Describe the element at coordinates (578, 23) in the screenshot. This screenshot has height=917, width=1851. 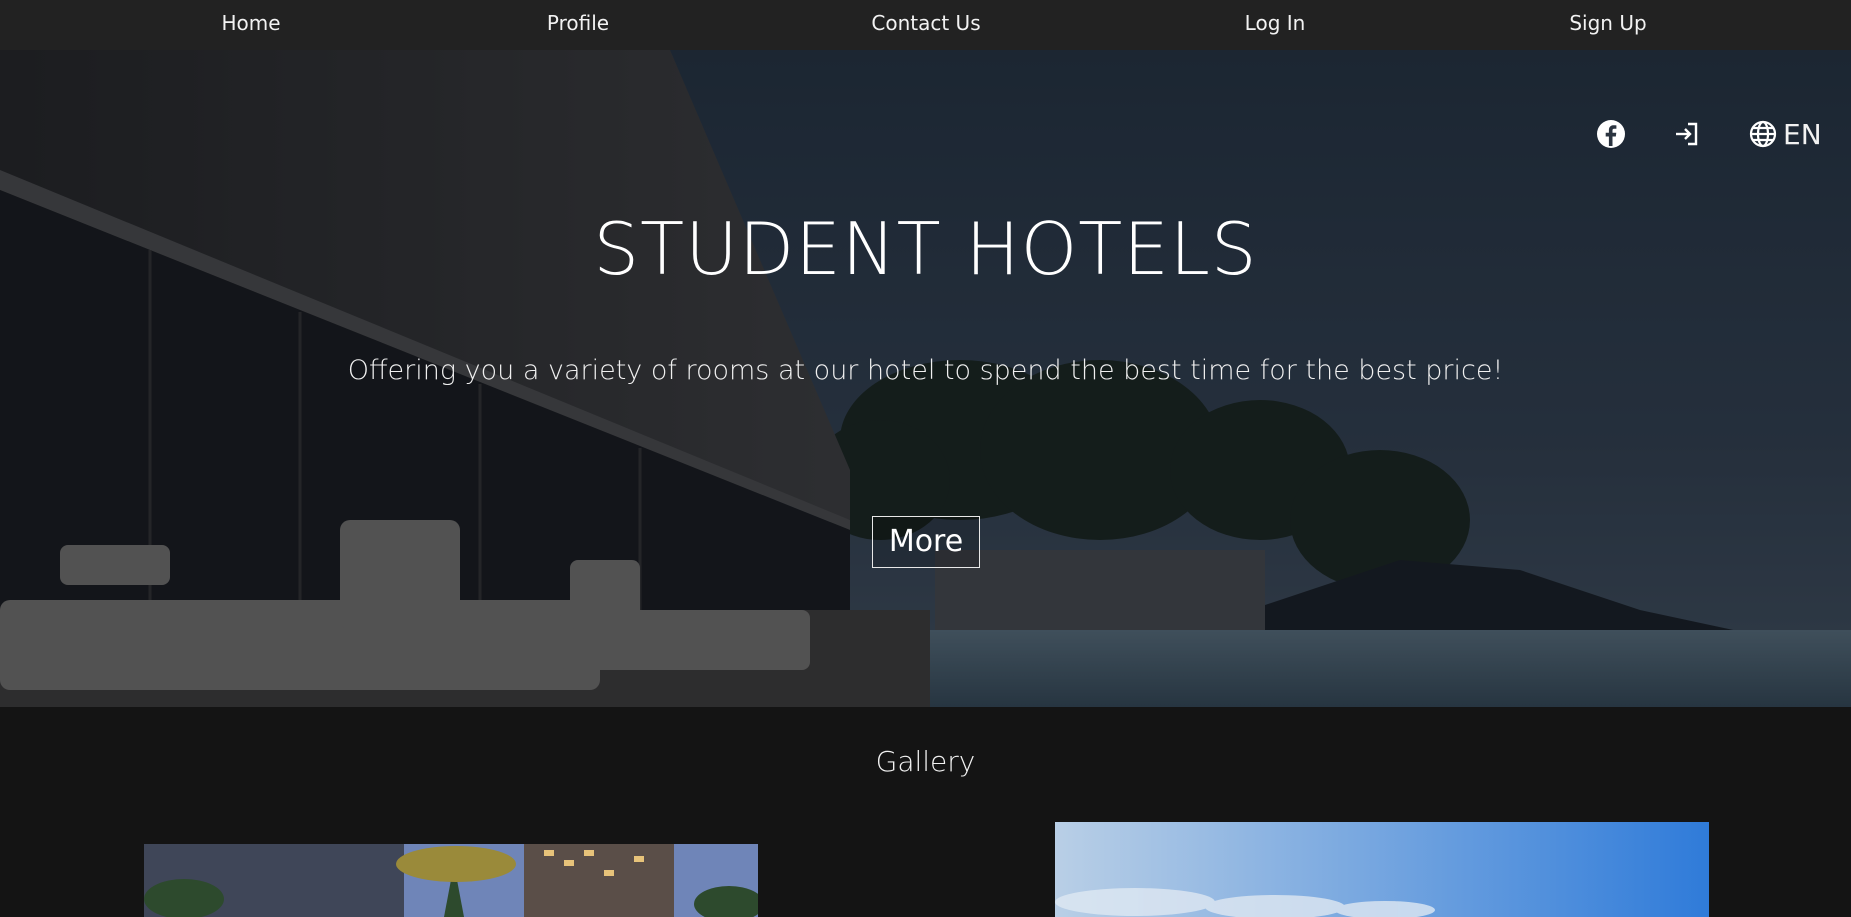
I see `nav-profile-link: Profile` at that location.